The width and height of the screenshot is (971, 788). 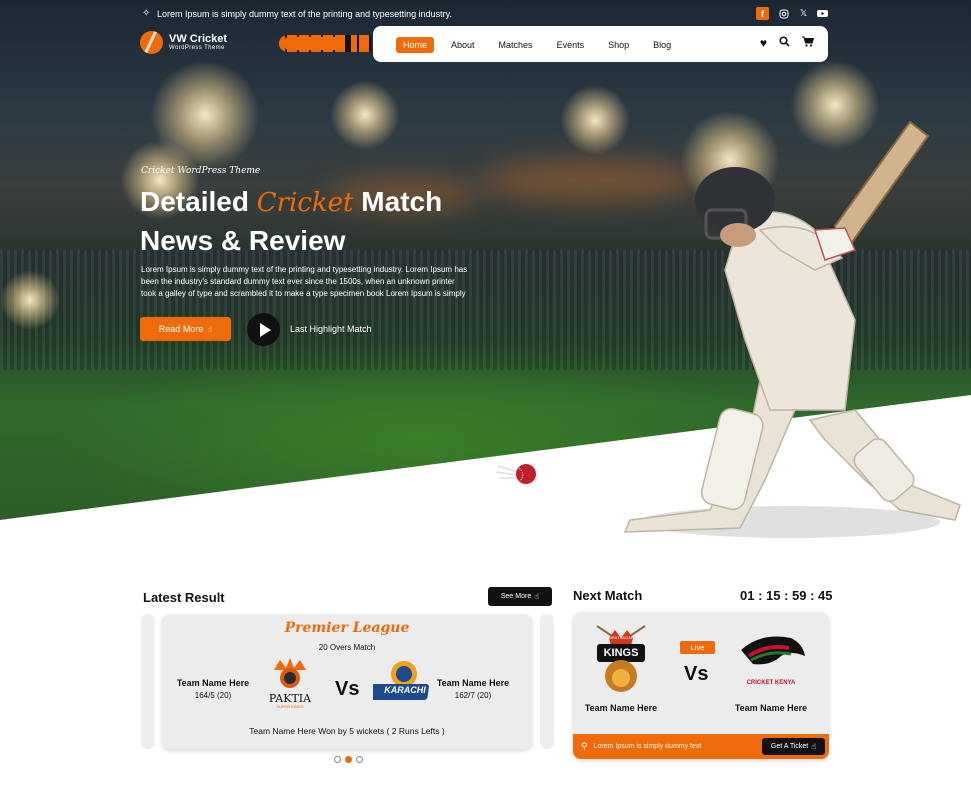 What do you see at coordinates (584, 746) in the screenshot?
I see `location-pin-icon: ⚲` at bounding box center [584, 746].